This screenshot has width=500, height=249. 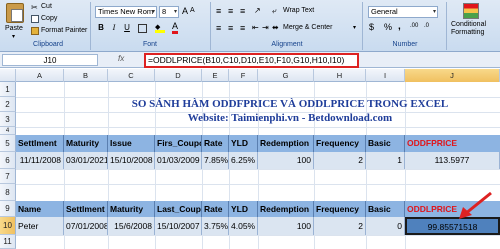 I want to click on header-oddfprice: ODDFPRICE, so click(x=452, y=143).